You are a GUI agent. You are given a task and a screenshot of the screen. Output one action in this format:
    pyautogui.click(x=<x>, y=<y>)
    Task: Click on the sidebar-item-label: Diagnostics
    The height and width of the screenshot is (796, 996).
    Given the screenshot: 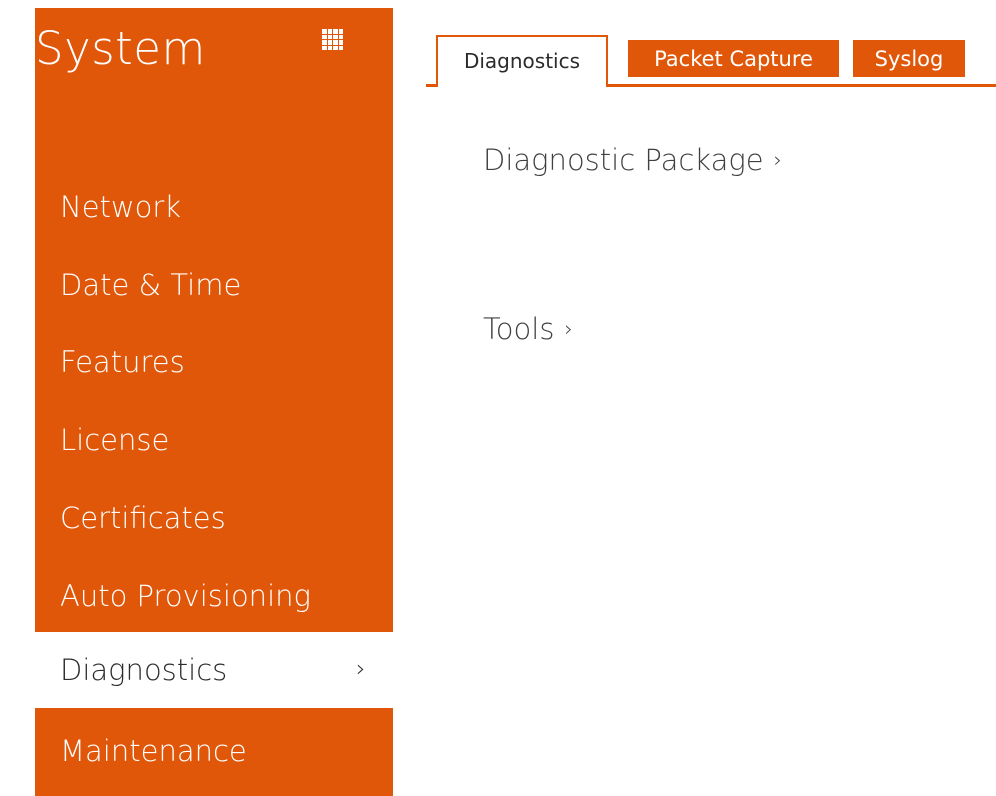 What is the action you would take?
    pyautogui.click(x=144, y=670)
    